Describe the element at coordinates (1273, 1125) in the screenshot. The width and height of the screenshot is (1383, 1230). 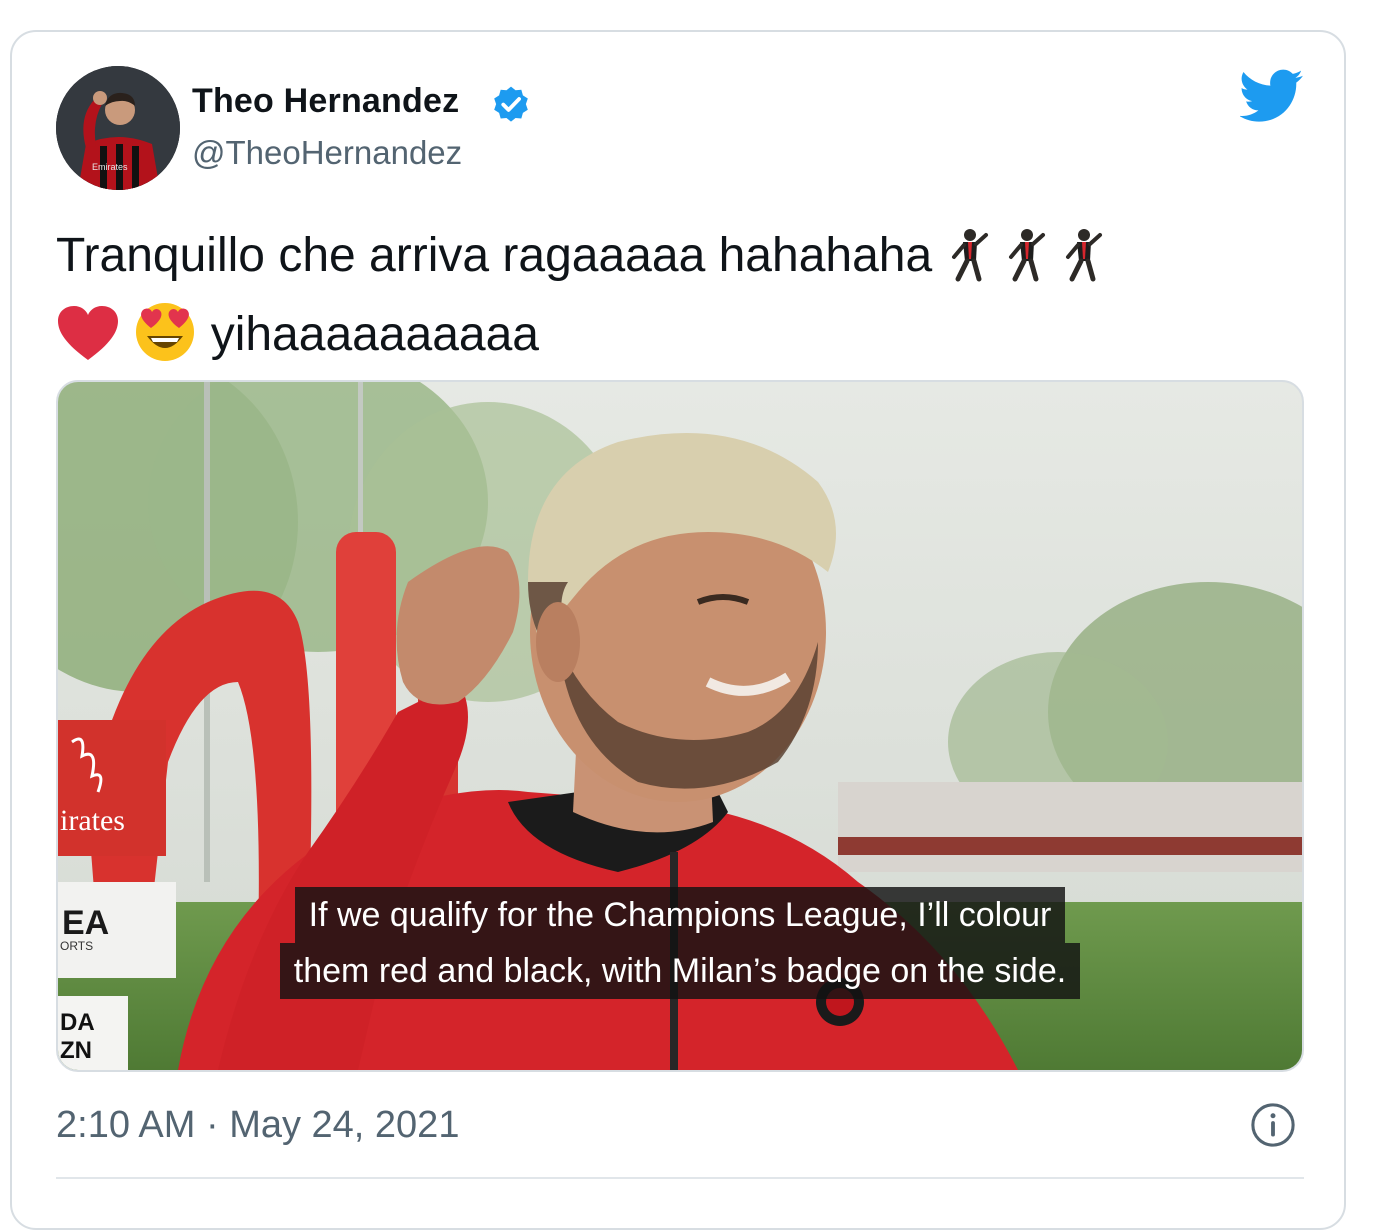
I see `info-icon` at that location.